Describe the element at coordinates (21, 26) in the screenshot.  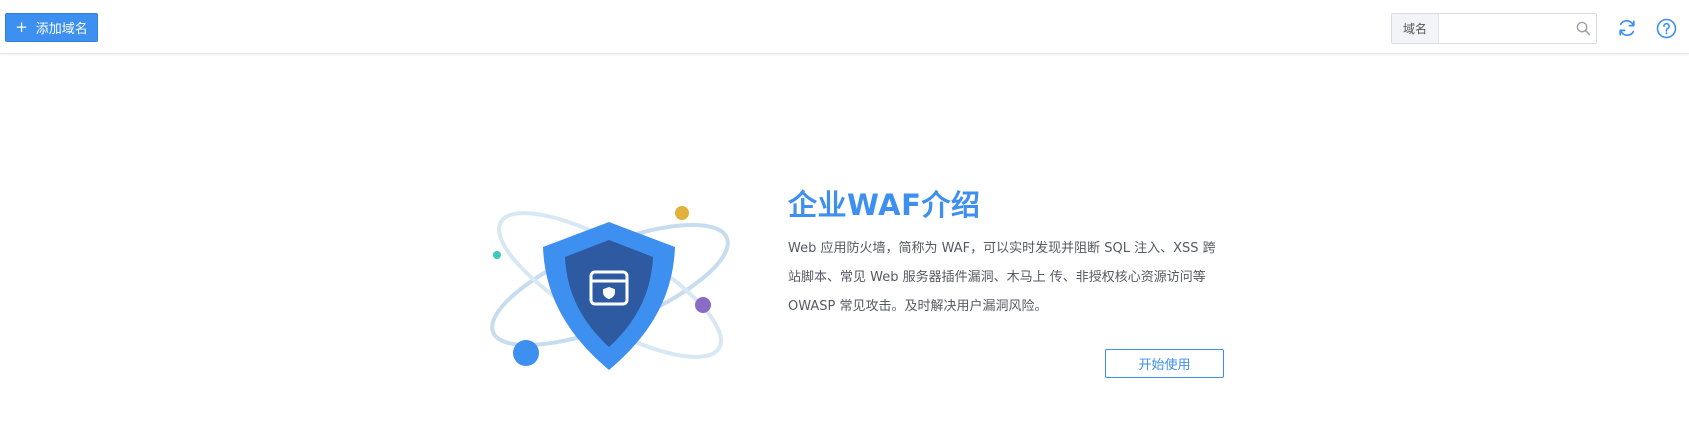
I see `plus-icon: +` at that location.